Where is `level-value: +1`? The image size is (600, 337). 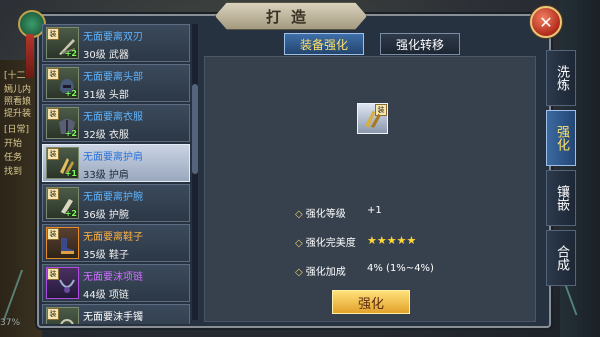 level-value: +1 is located at coordinates (374, 210).